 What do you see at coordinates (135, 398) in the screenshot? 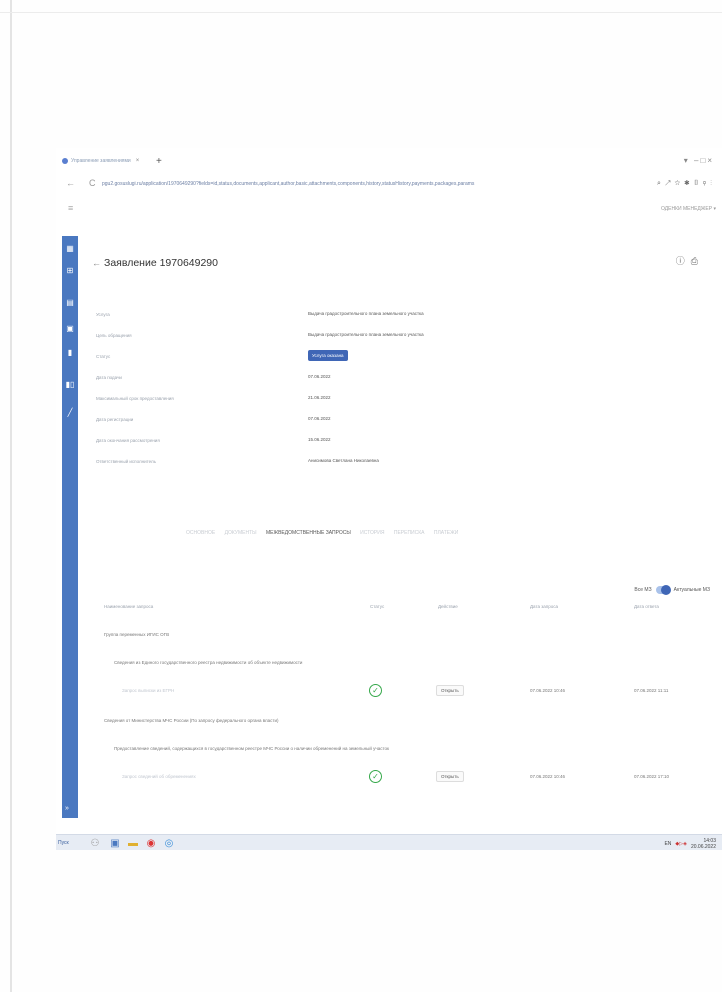
I see `info-label: Максимальный срок предоставления` at bounding box center [135, 398].